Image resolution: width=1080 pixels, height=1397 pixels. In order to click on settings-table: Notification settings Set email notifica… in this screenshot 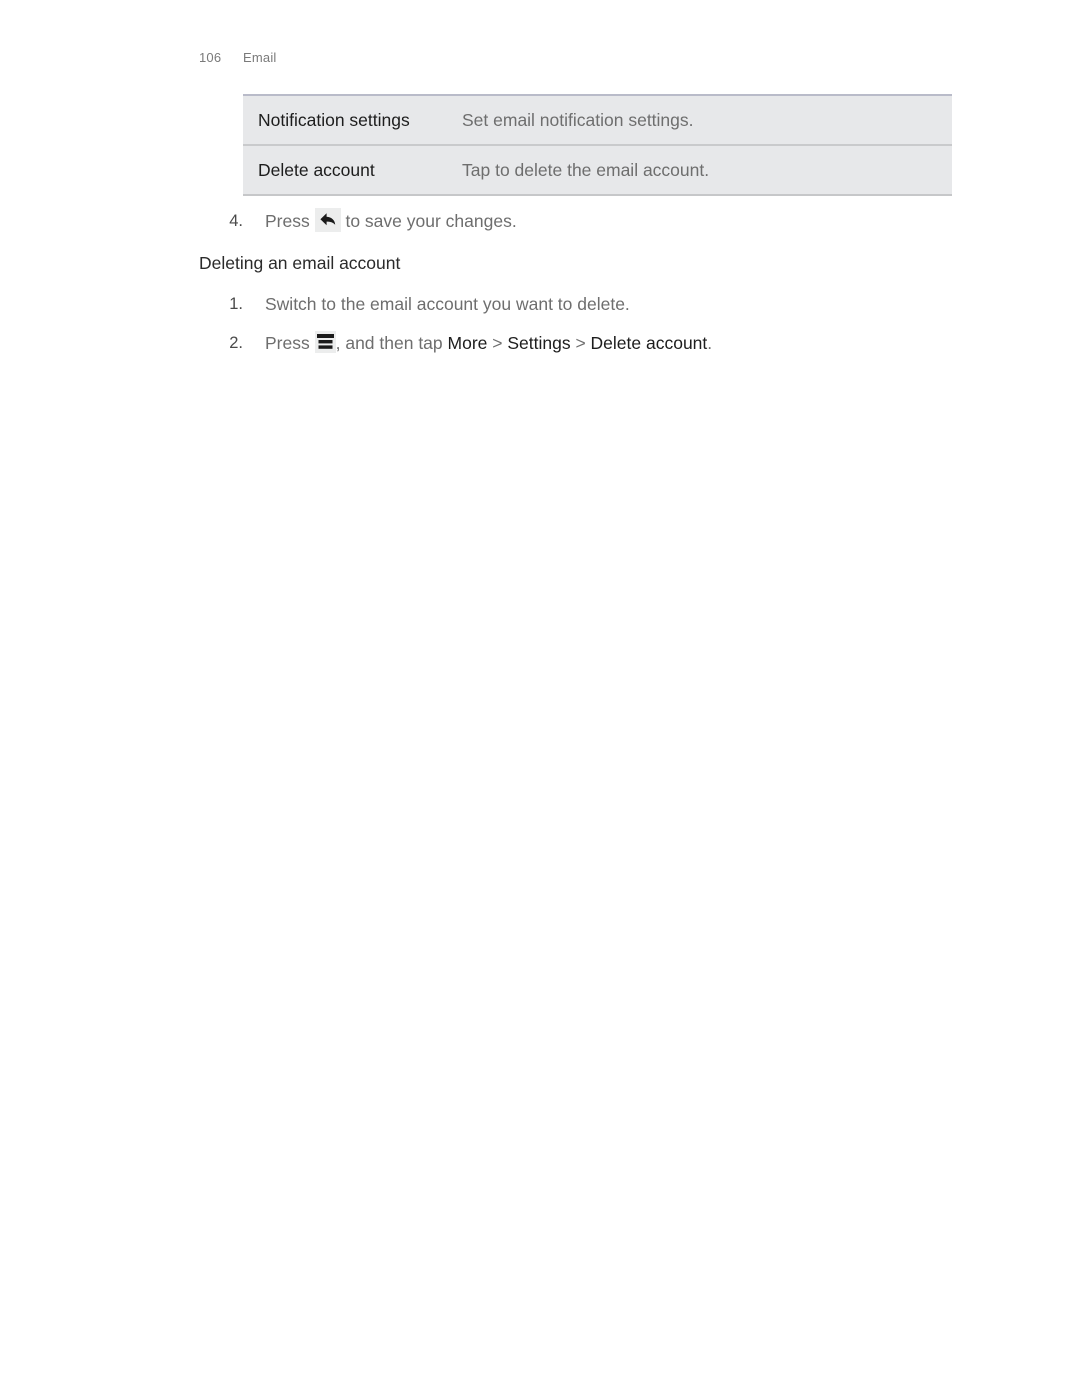, I will do `click(597, 145)`.